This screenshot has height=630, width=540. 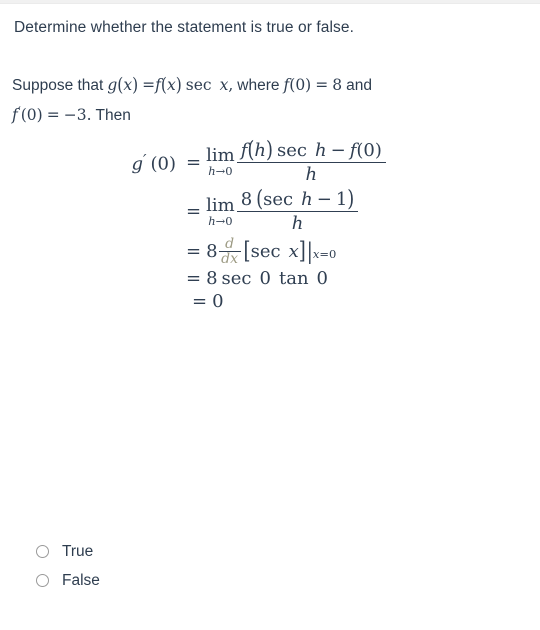 I want to click on derivative-numerator: d, so click(x=230, y=243).